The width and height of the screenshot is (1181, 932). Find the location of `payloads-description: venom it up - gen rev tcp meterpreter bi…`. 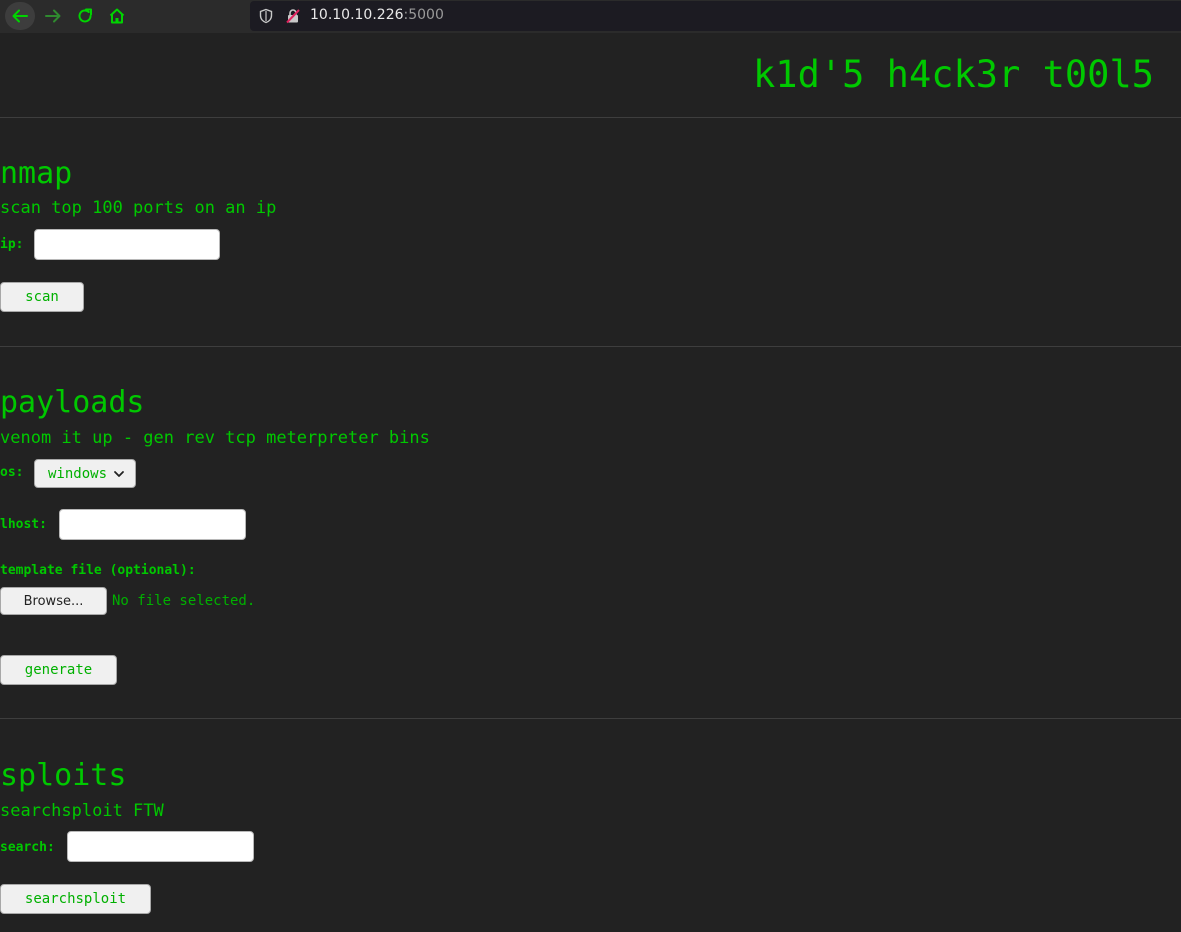

payloads-description: venom it up - gen rev tcp meterpreter bi… is located at coordinates (215, 438).